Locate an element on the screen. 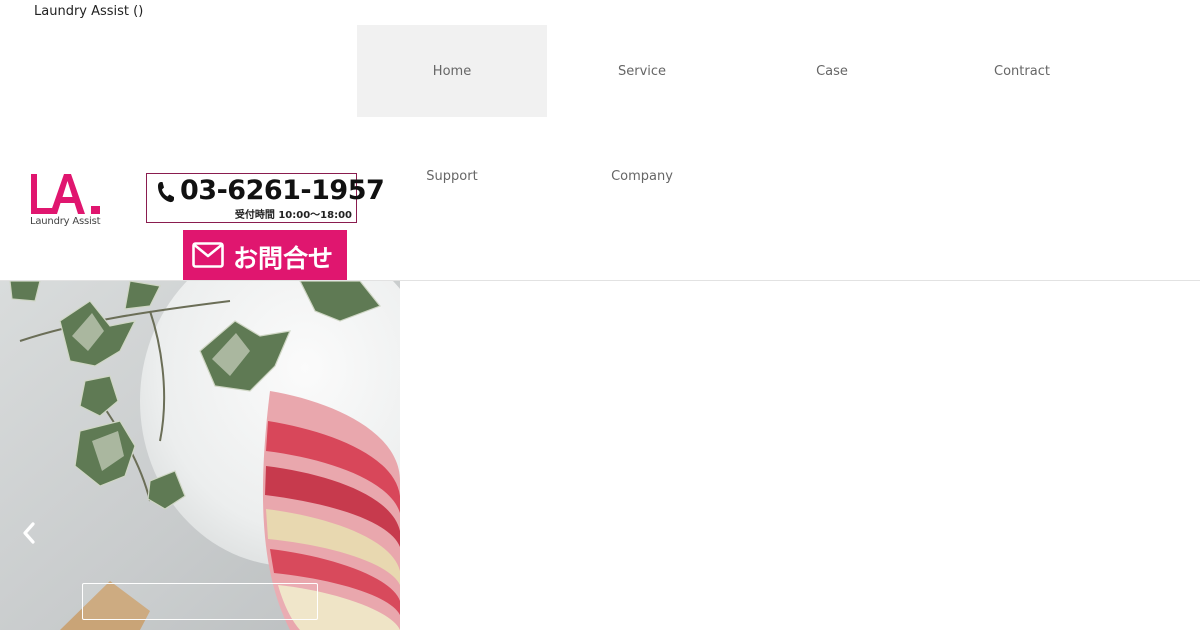  nav-item-contract: Contract is located at coordinates (1022, 71).